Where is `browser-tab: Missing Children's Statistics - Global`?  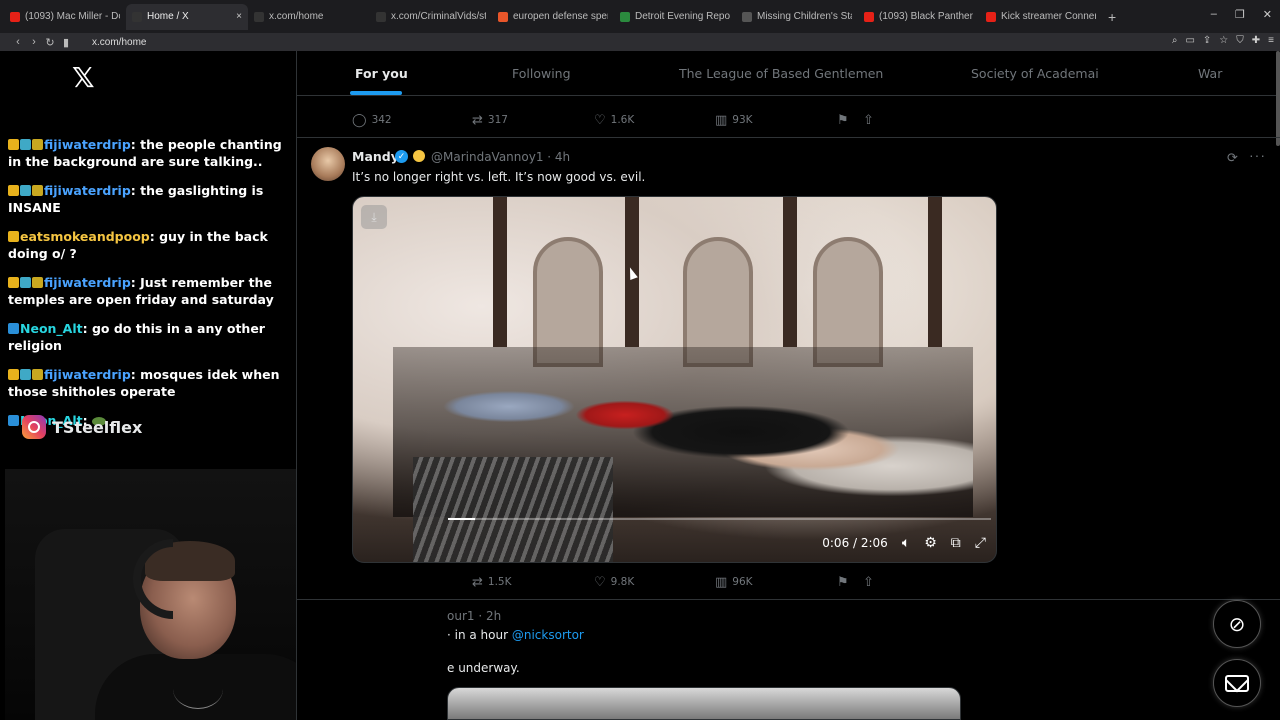
browser-tab: Missing Children's Statistics - Global is located at coordinates (797, 17).